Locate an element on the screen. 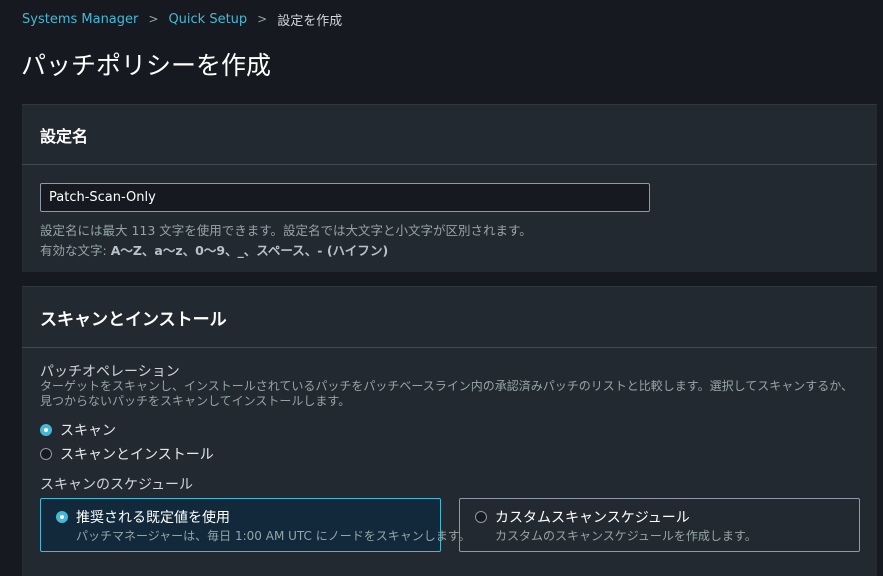  configuration-name-input is located at coordinates (345, 197).